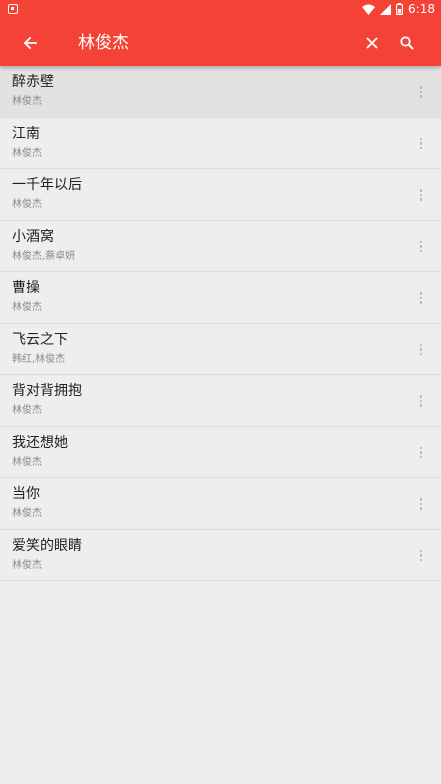  What do you see at coordinates (26, 494) in the screenshot?
I see `song-title: 当你` at bounding box center [26, 494].